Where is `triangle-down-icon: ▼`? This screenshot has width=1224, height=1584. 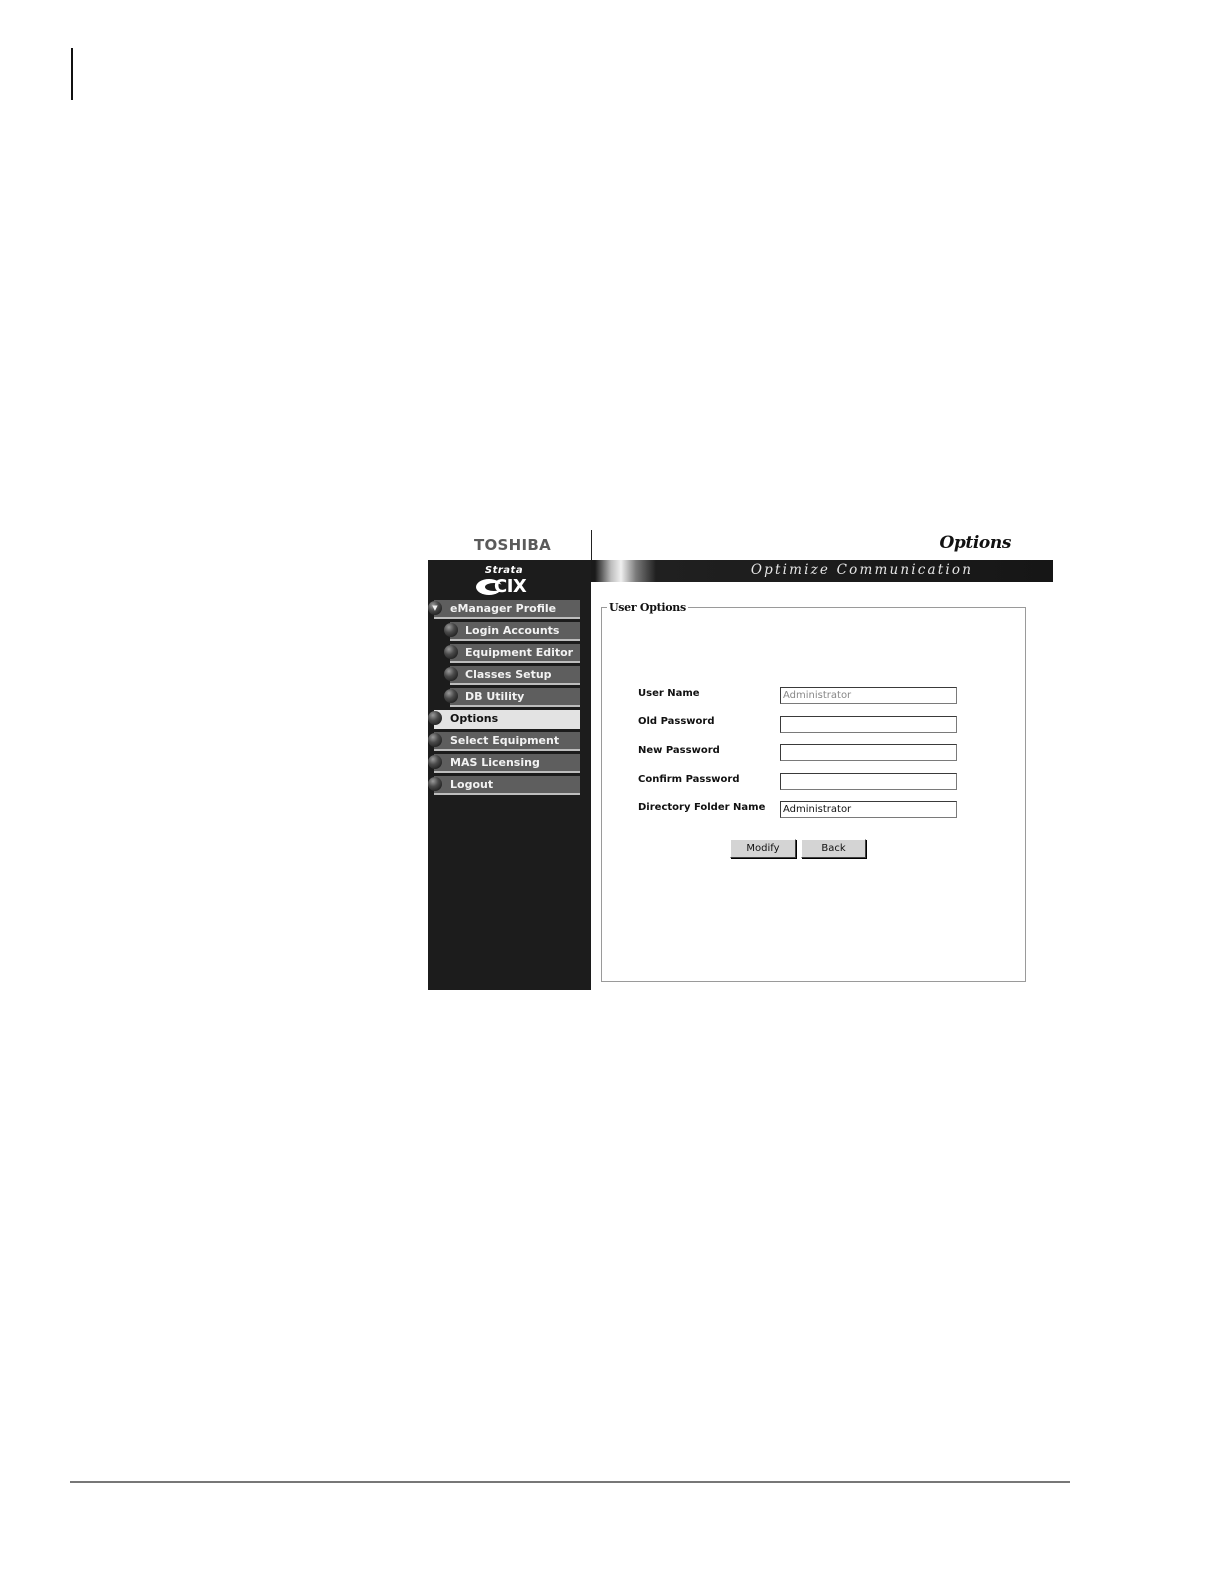
triangle-down-icon: ▼ is located at coordinates (435, 608).